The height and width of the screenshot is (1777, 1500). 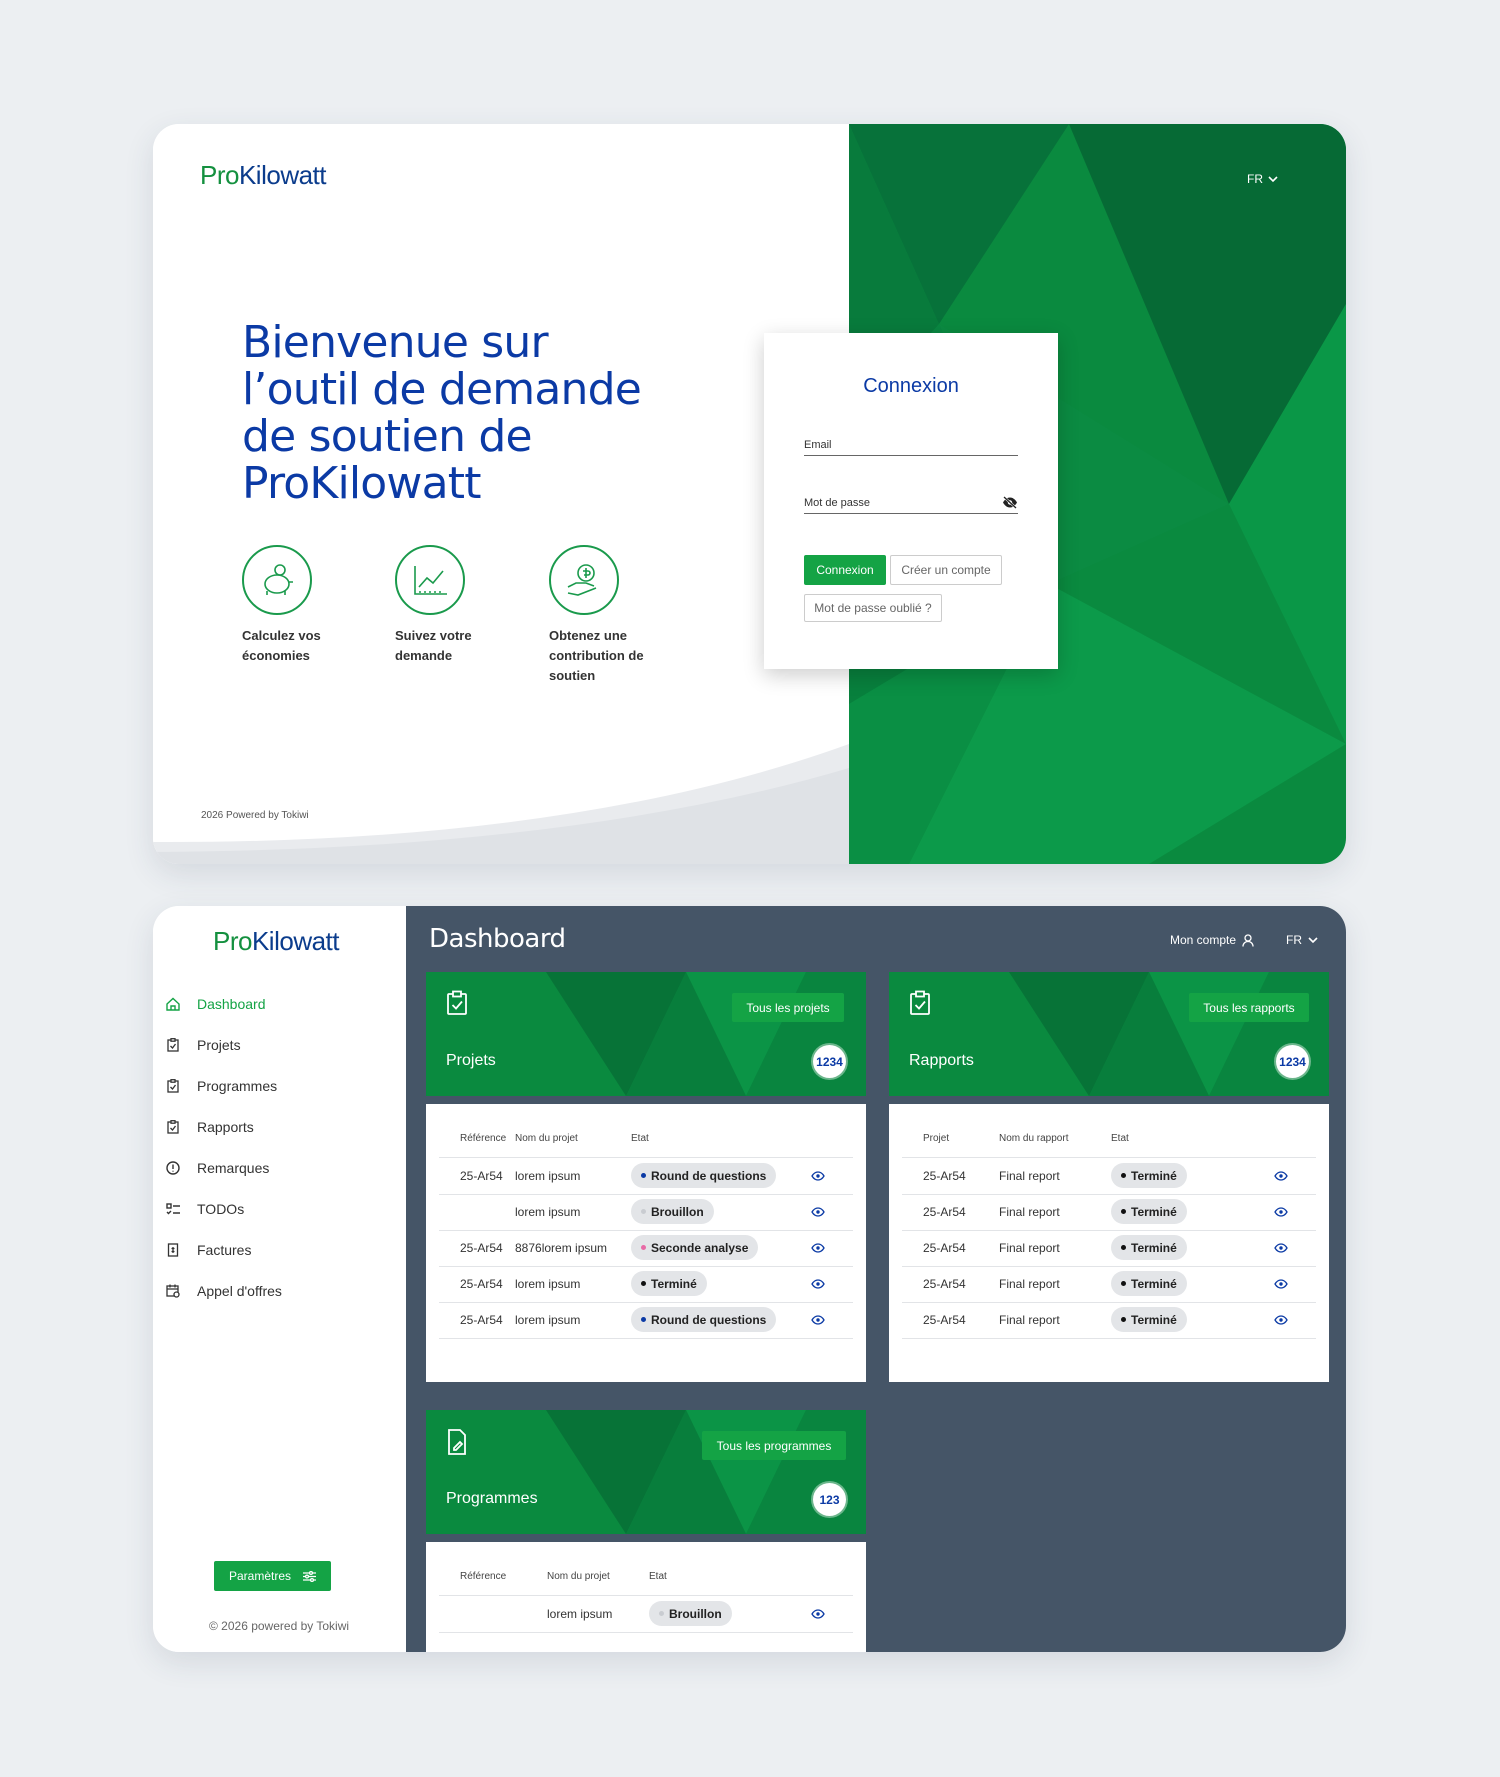 I want to click on email-field: Email, so click(x=911, y=447).